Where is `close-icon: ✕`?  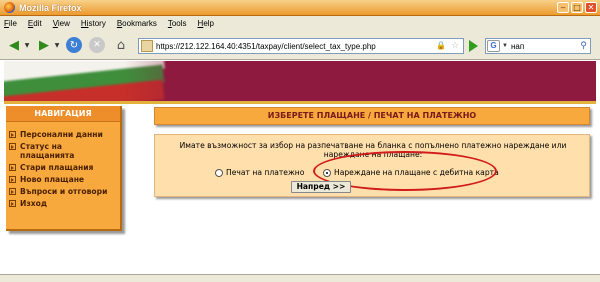
close-icon: ✕ is located at coordinates (591, 7).